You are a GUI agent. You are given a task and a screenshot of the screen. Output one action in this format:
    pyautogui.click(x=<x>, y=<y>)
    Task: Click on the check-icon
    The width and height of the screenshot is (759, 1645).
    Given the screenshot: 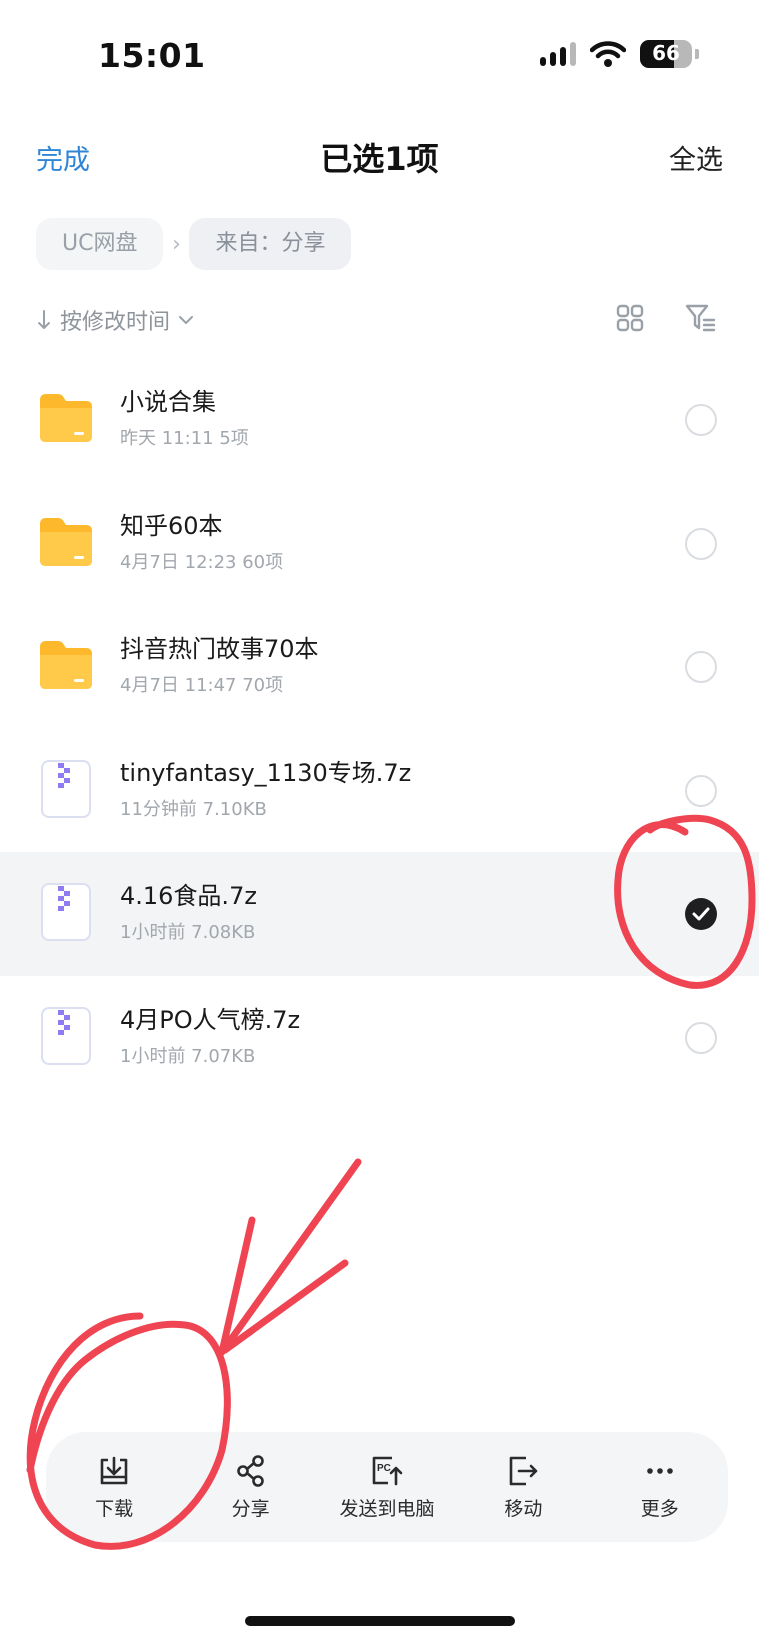 What is the action you would take?
    pyautogui.click(x=701, y=914)
    